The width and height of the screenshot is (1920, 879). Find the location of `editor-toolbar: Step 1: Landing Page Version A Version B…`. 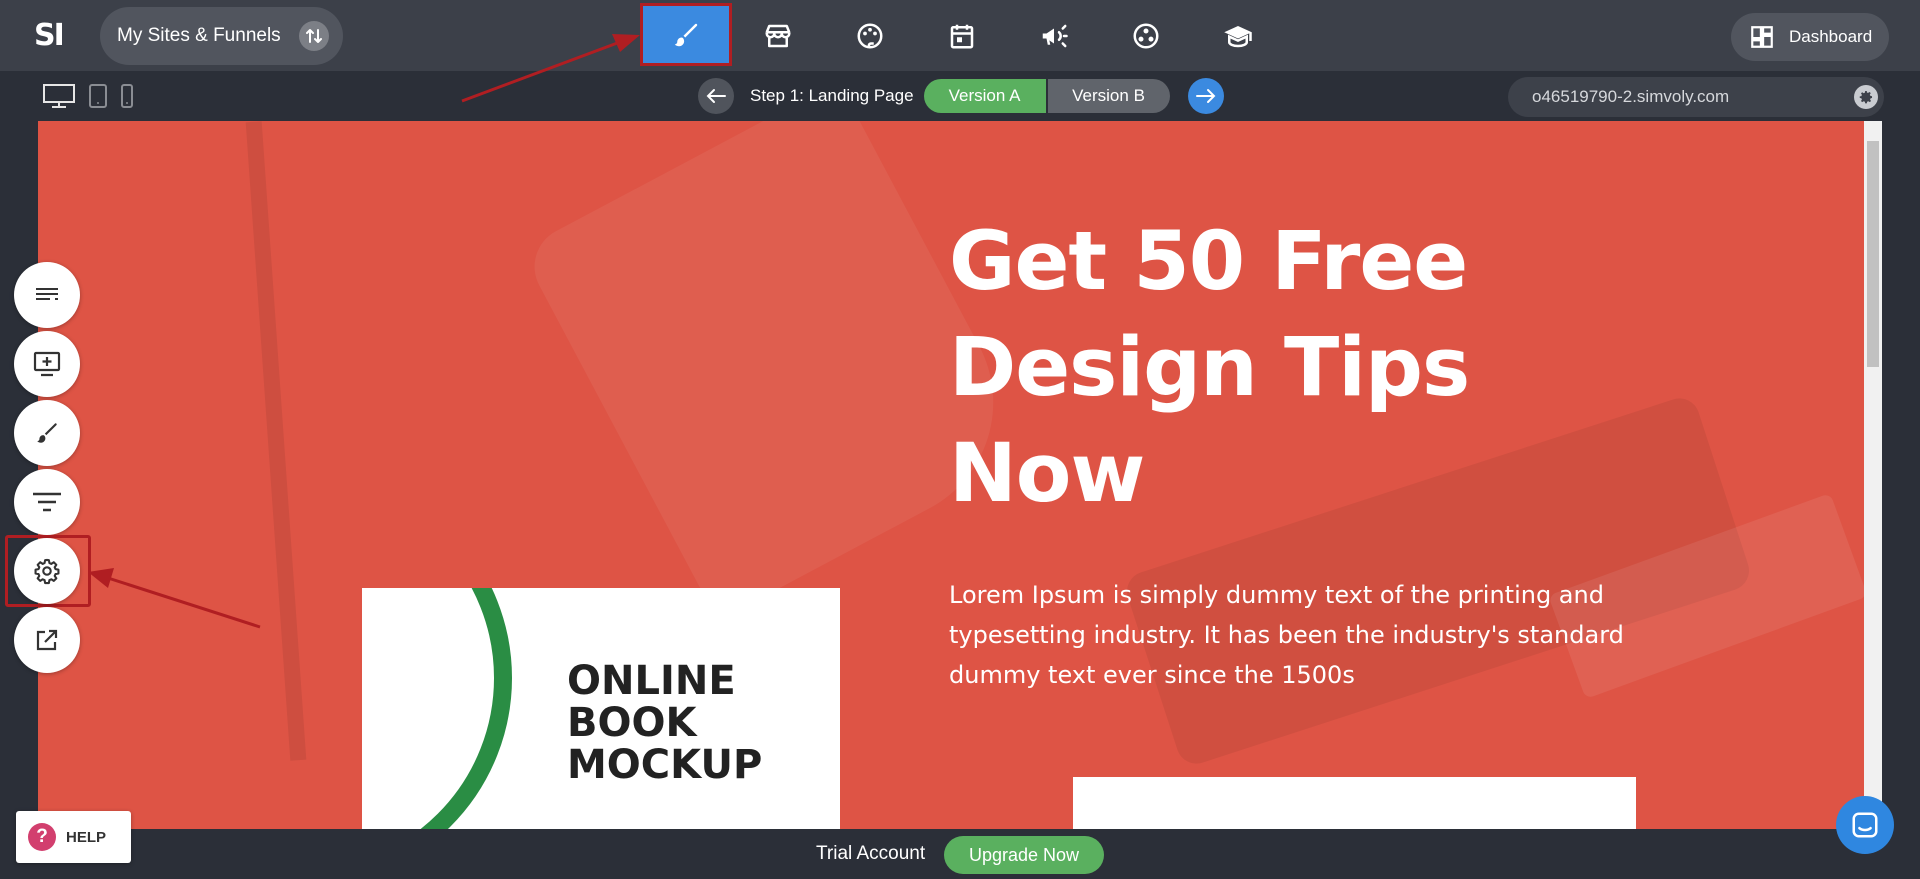

editor-toolbar: Step 1: Landing Page Version A Version B… is located at coordinates (960, 96).